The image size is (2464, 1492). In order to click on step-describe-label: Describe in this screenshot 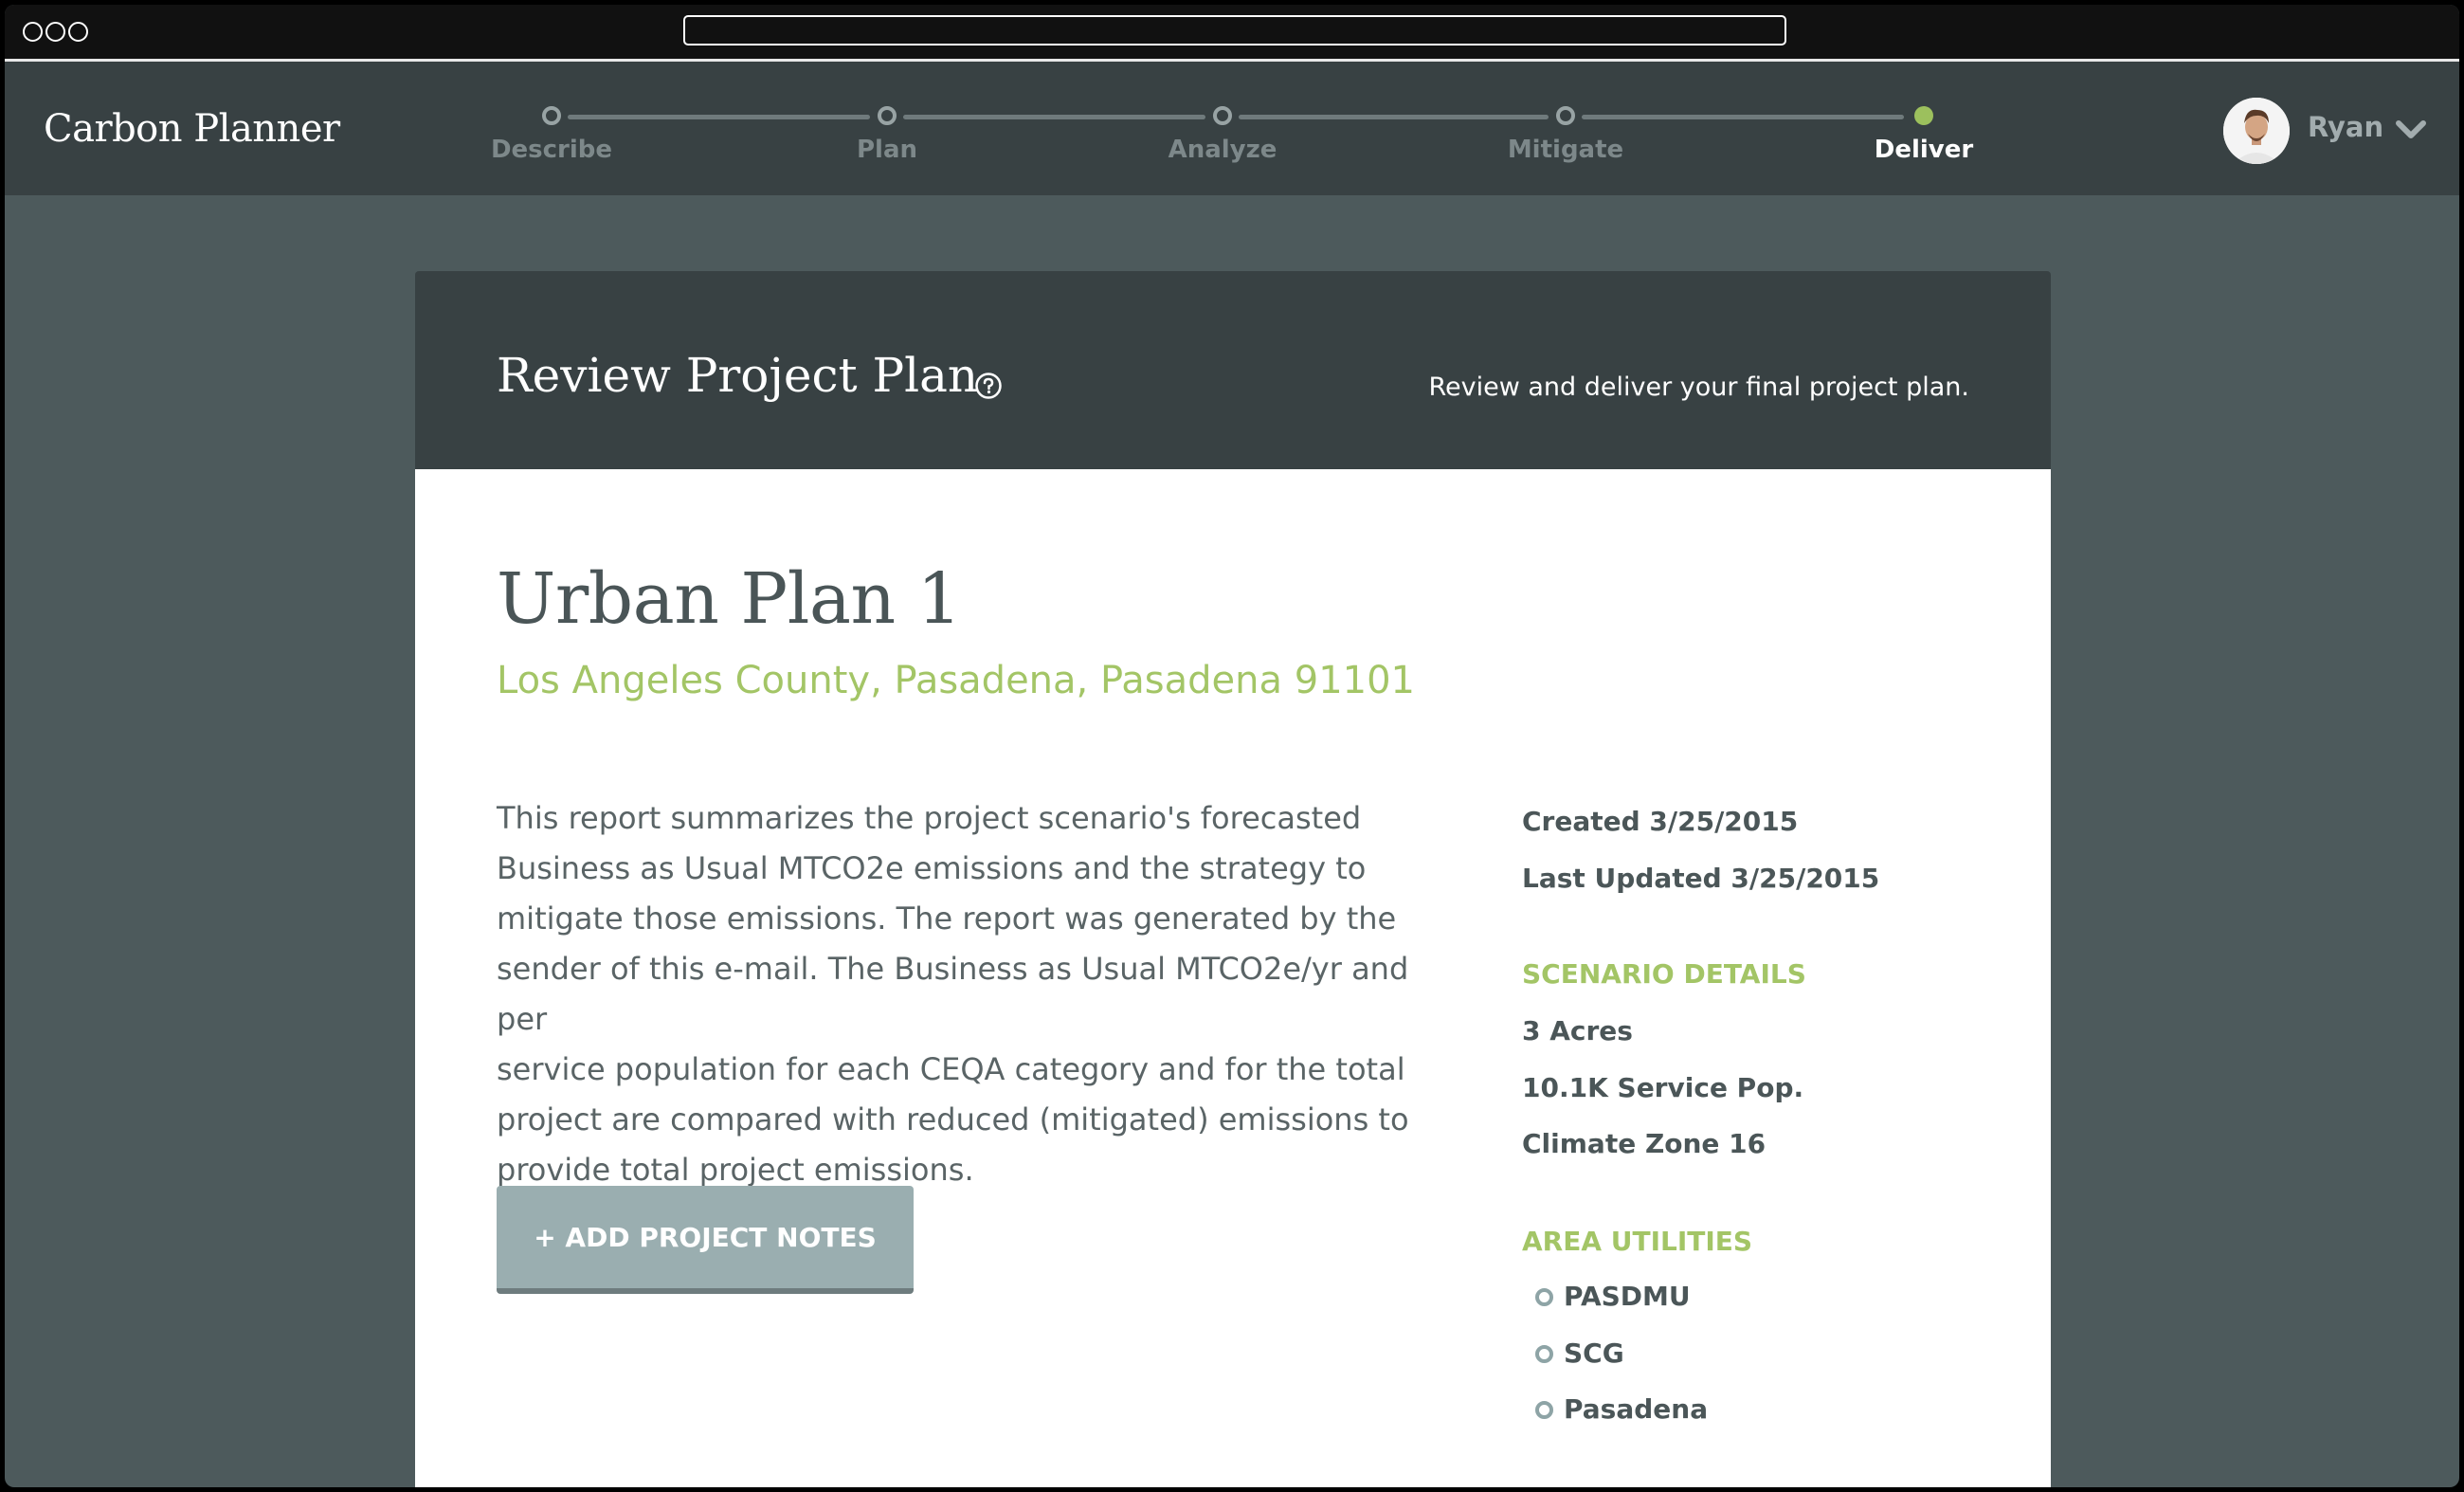, I will do `click(551, 150)`.